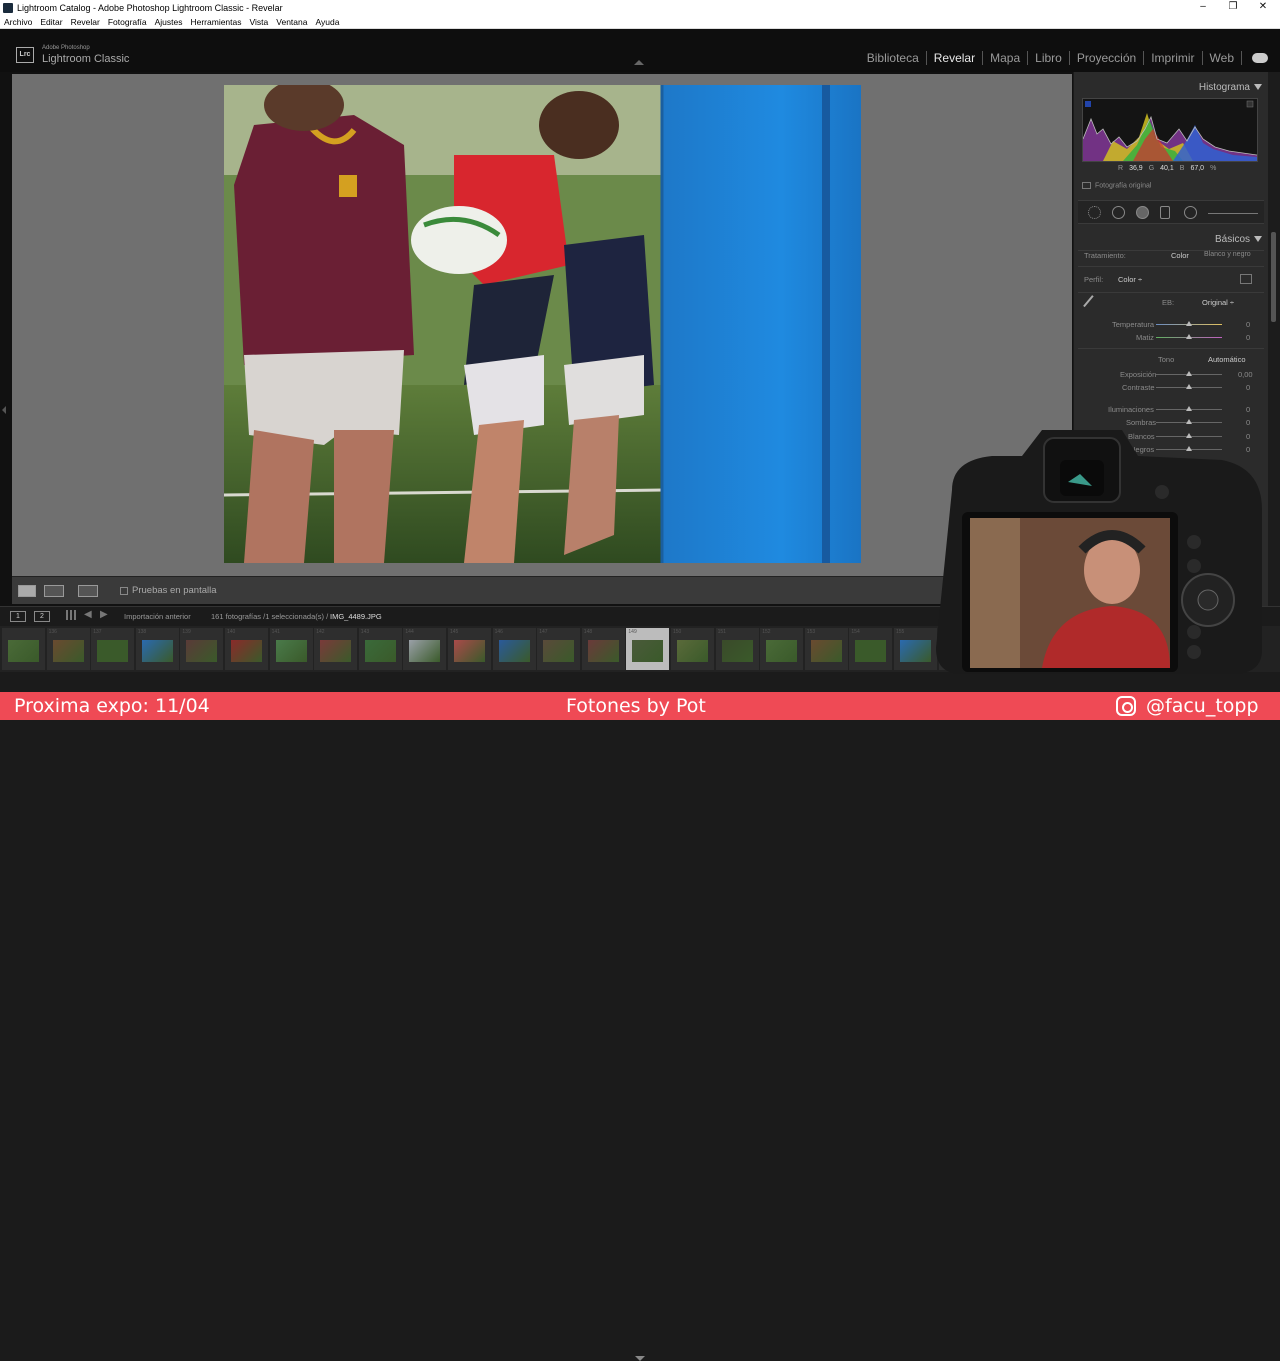 The width and height of the screenshot is (1280, 1361). Describe the element at coordinates (1260, 58) in the screenshot. I see `cloud-sync-icon` at that location.